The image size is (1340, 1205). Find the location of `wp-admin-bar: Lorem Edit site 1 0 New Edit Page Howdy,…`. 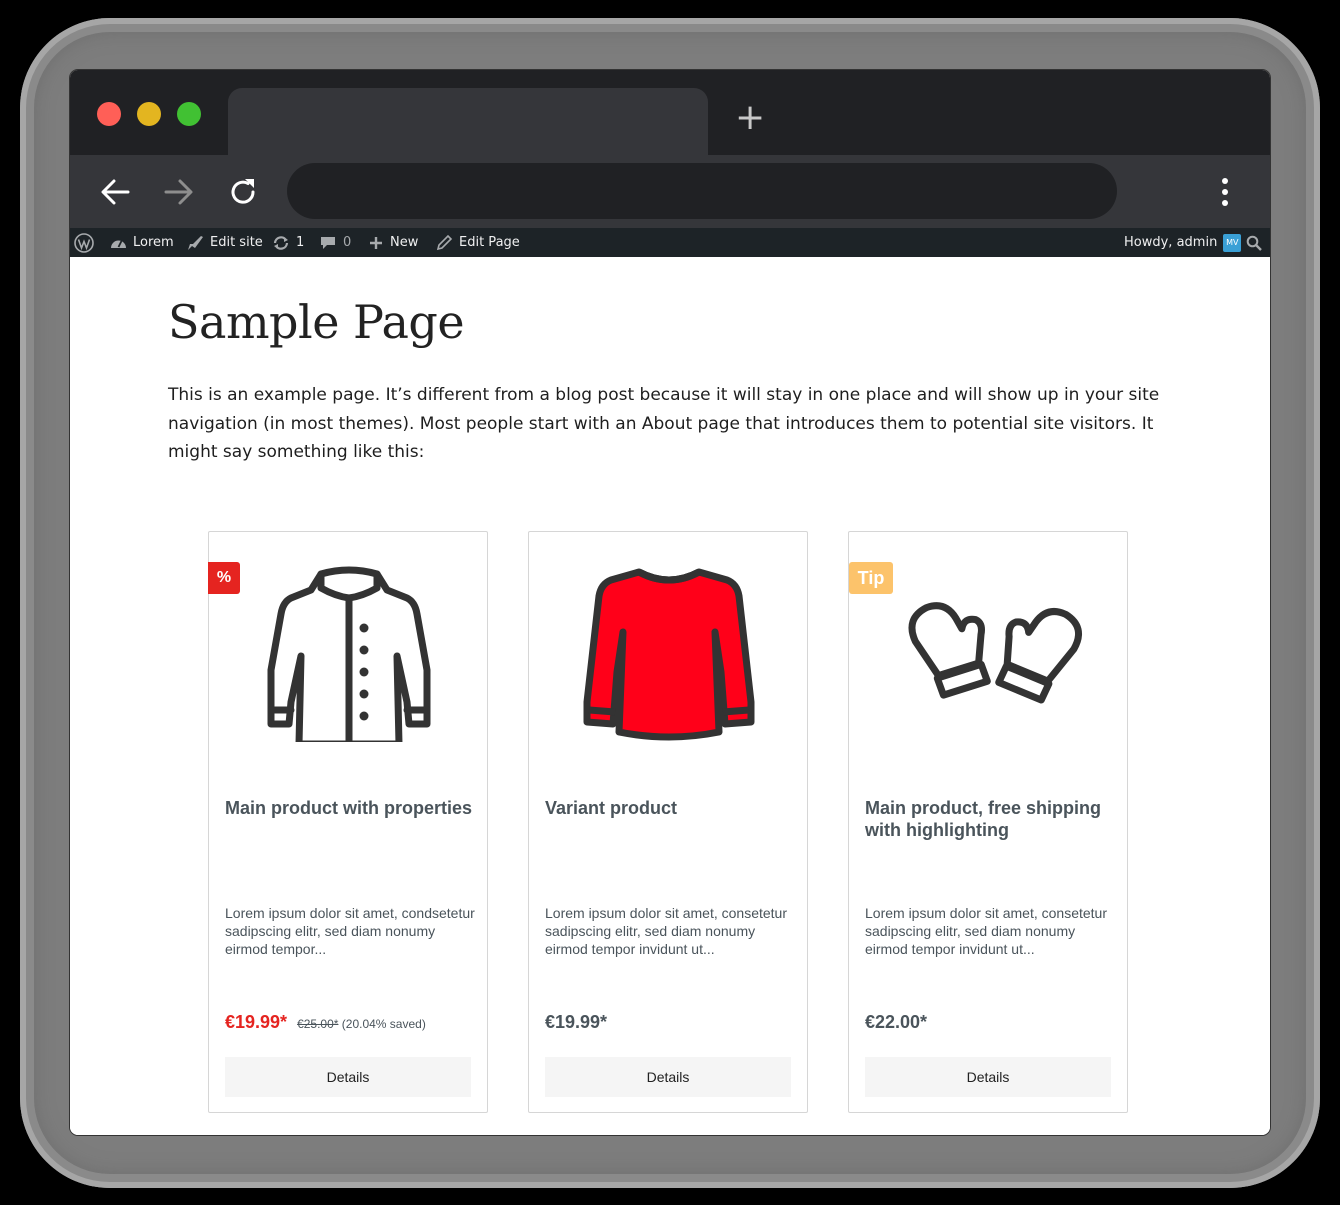

wp-admin-bar: Lorem Edit site 1 0 New Edit Page Howdy,… is located at coordinates (670, 242).